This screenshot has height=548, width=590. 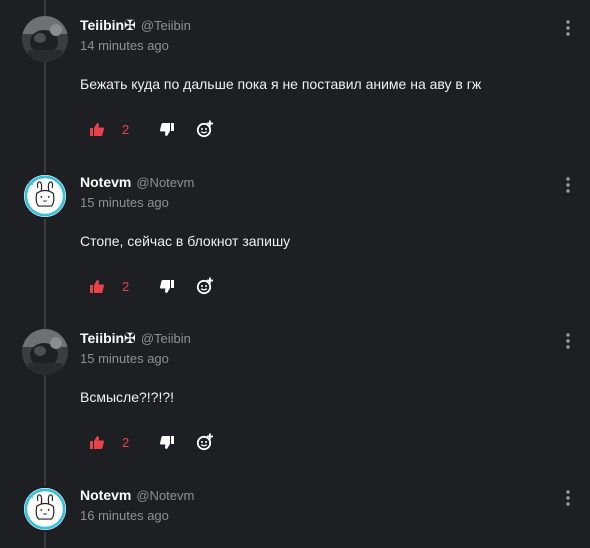 What do you see at coordinates (295, 509) in the screenshot?
I see `comment-4: Notevm @Notevm 16 minutes ago` at bounding box center [295, 509].